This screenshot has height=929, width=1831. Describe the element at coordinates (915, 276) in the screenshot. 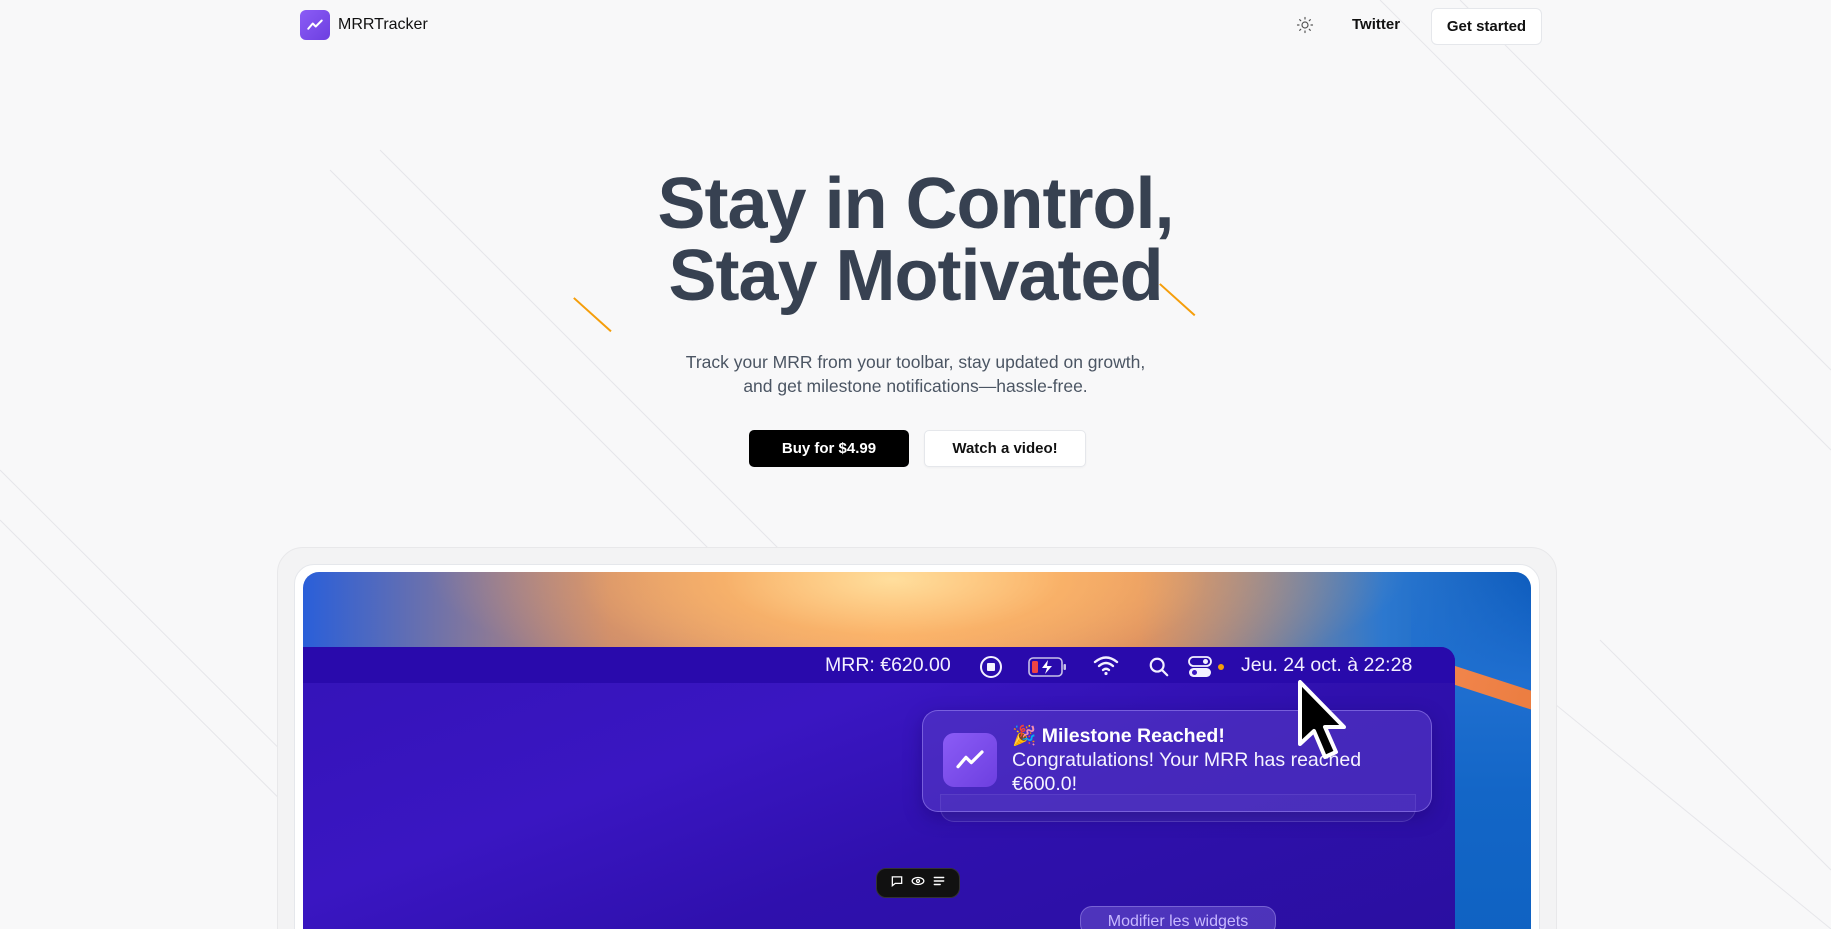

I see `hero-title-line-2: Stay Motivated` at that location.